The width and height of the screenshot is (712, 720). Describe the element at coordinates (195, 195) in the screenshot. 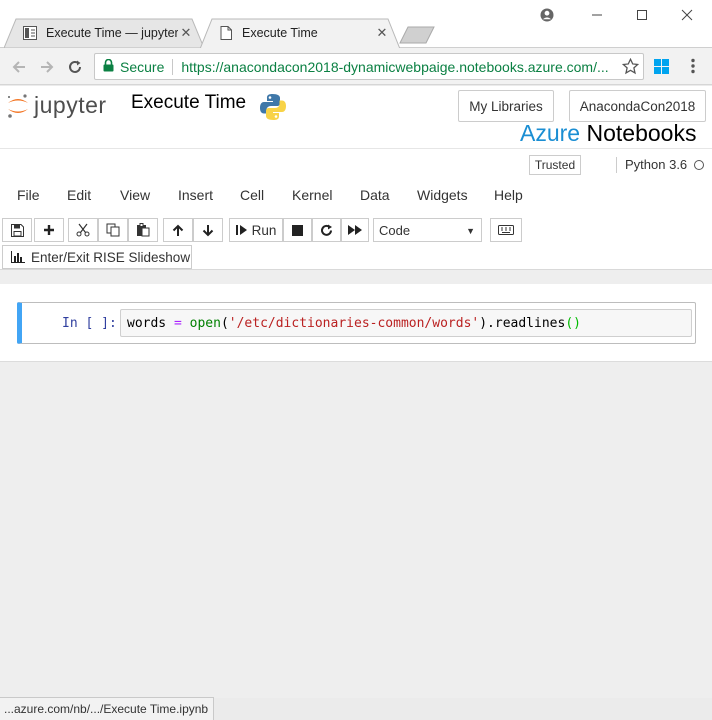

I see `menu-insert: Insert` at that location.